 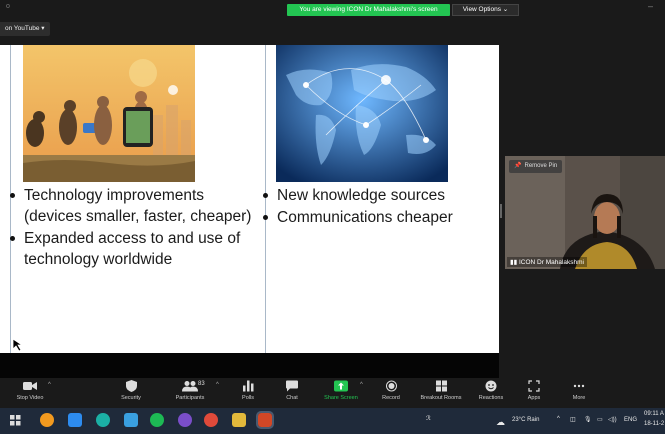 I want to click on video-options-chevron-icon: ^, so click(x=49, y=385).